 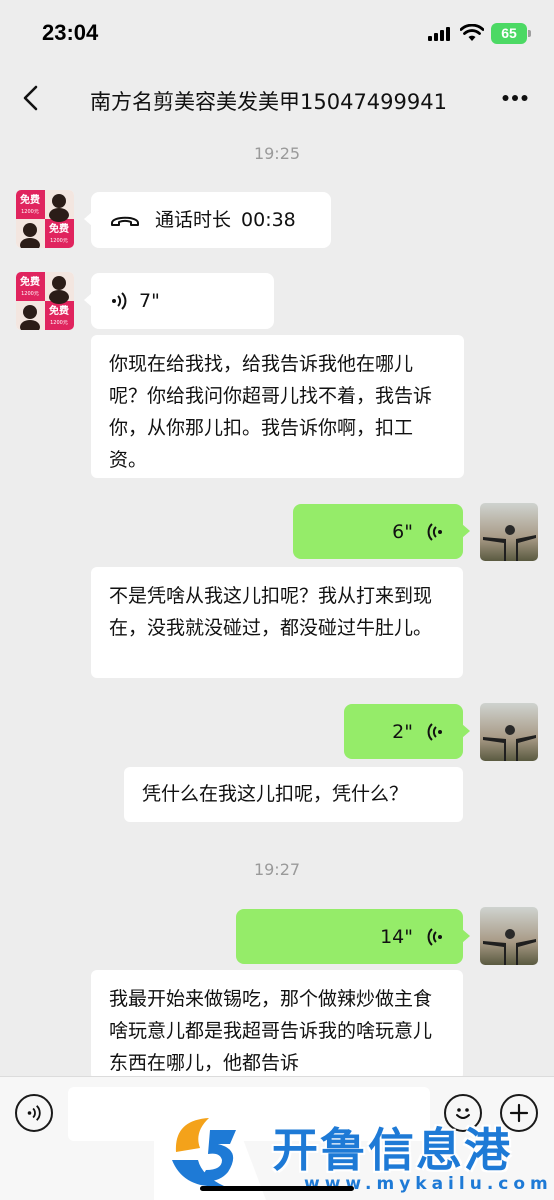 What do you see at coordinates (277, 153) in the screenshot?
I see `time-divider: 19:25` at bounding box center [277, 153].